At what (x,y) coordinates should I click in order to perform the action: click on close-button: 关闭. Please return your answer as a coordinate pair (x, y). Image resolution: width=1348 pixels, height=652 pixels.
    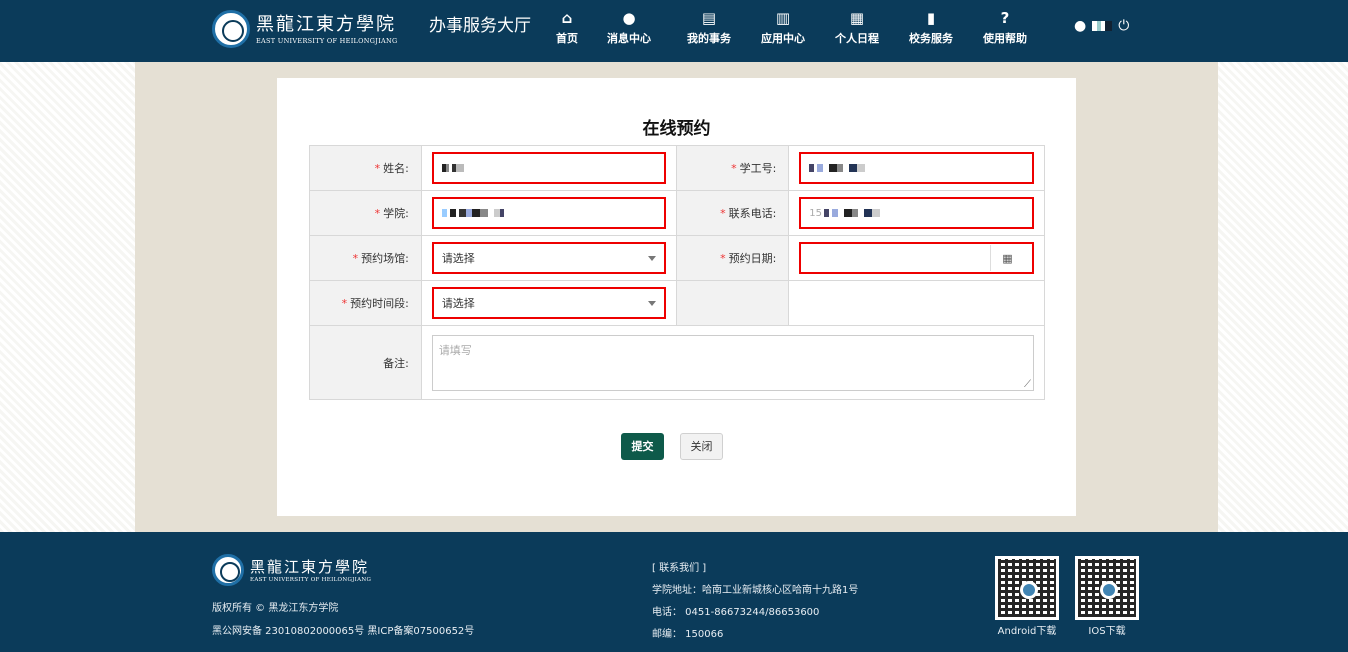
    Looking at the image, I should click on (701, 446).